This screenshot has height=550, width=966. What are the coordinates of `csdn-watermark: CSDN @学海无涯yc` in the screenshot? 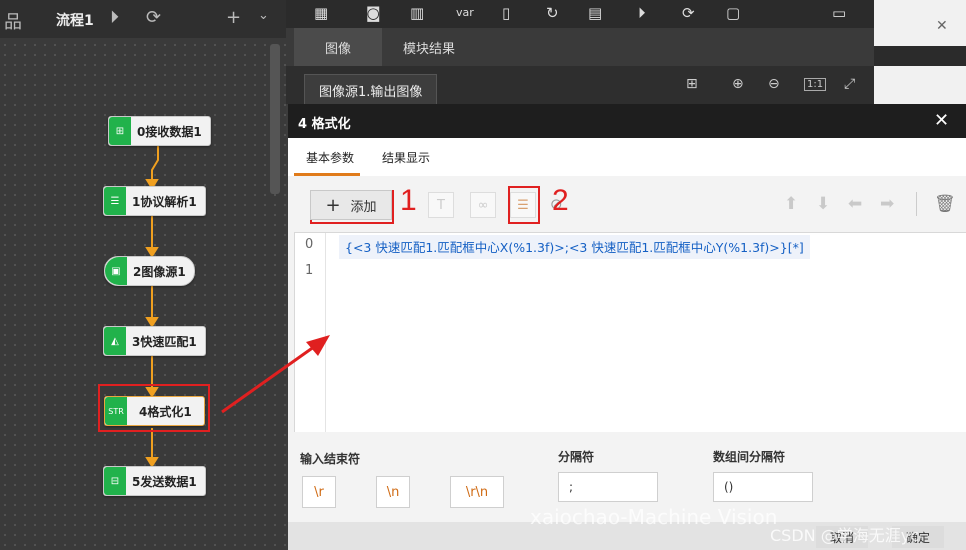 It's located at (844, 535).